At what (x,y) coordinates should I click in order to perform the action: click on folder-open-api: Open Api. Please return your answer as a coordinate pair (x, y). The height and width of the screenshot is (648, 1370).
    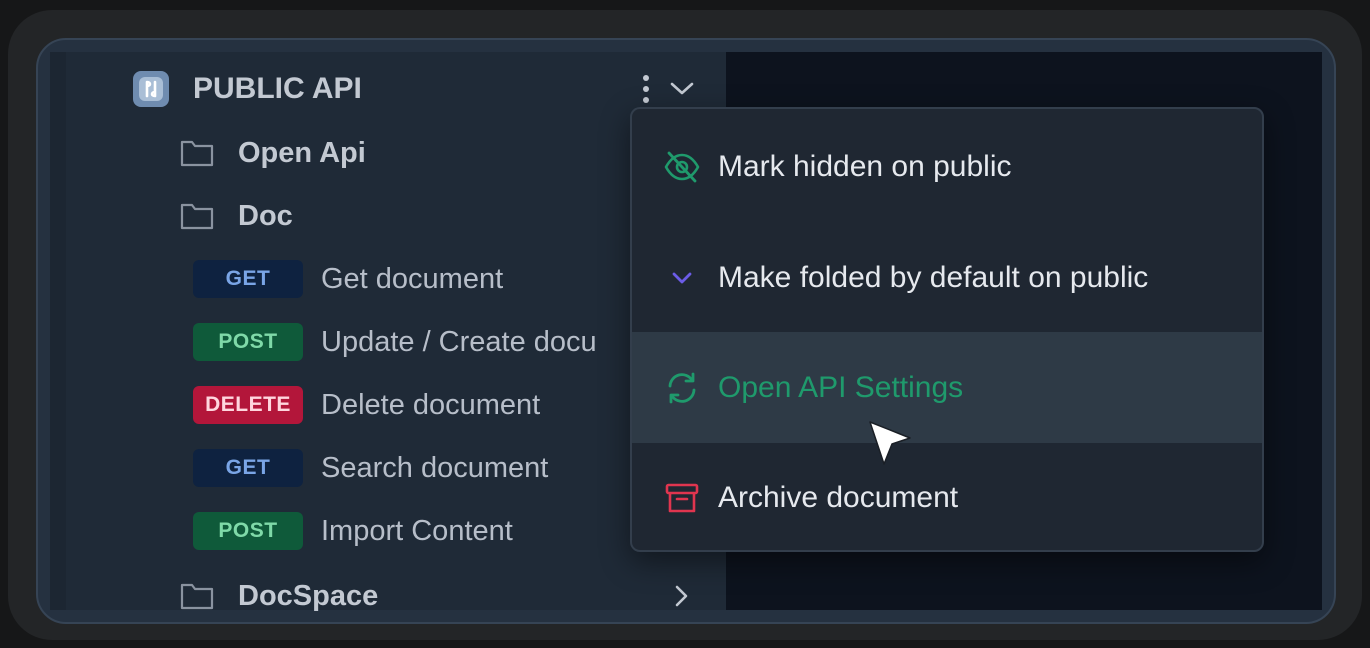
    Looking at the image, I should click on (273, 153).